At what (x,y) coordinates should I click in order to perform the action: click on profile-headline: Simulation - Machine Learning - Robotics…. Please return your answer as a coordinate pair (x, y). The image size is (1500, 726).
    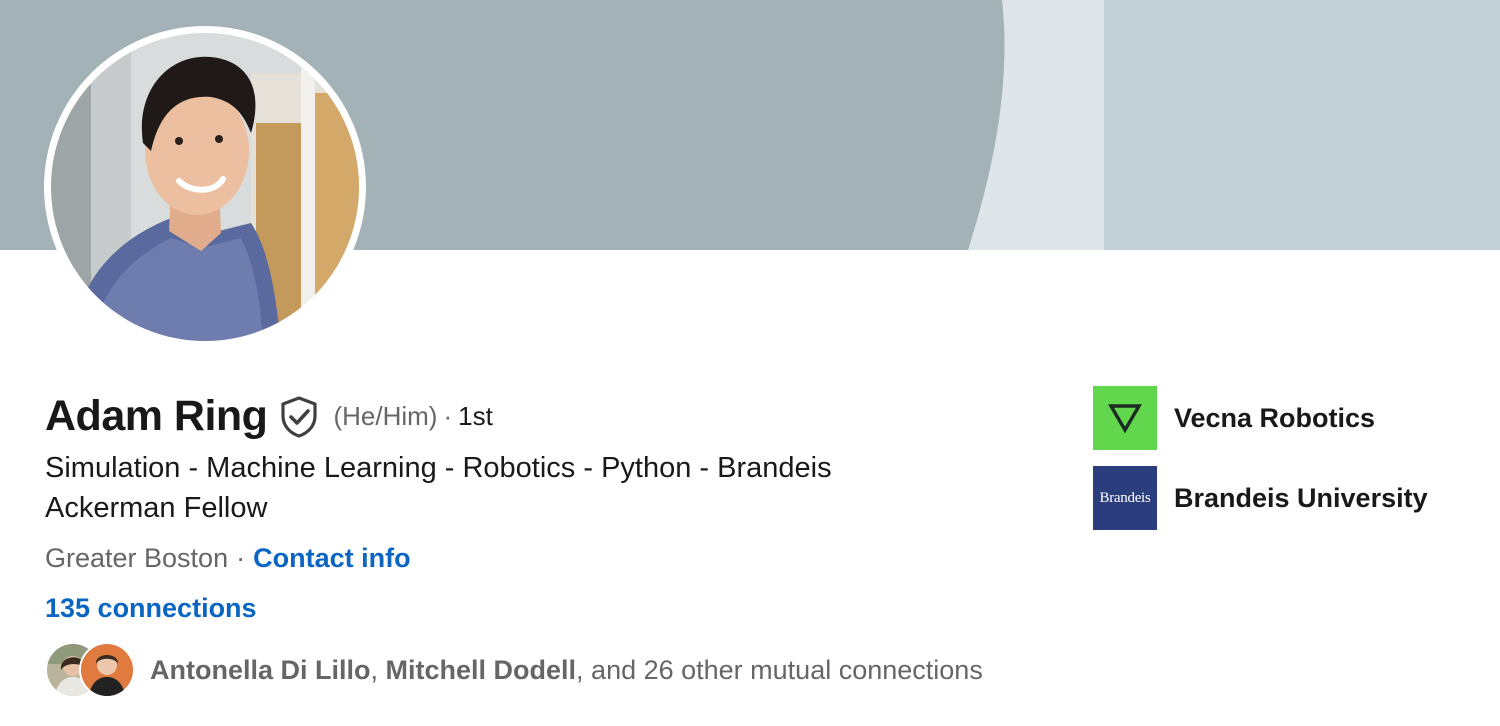
    Looking at the image, I should click on (438, 488).